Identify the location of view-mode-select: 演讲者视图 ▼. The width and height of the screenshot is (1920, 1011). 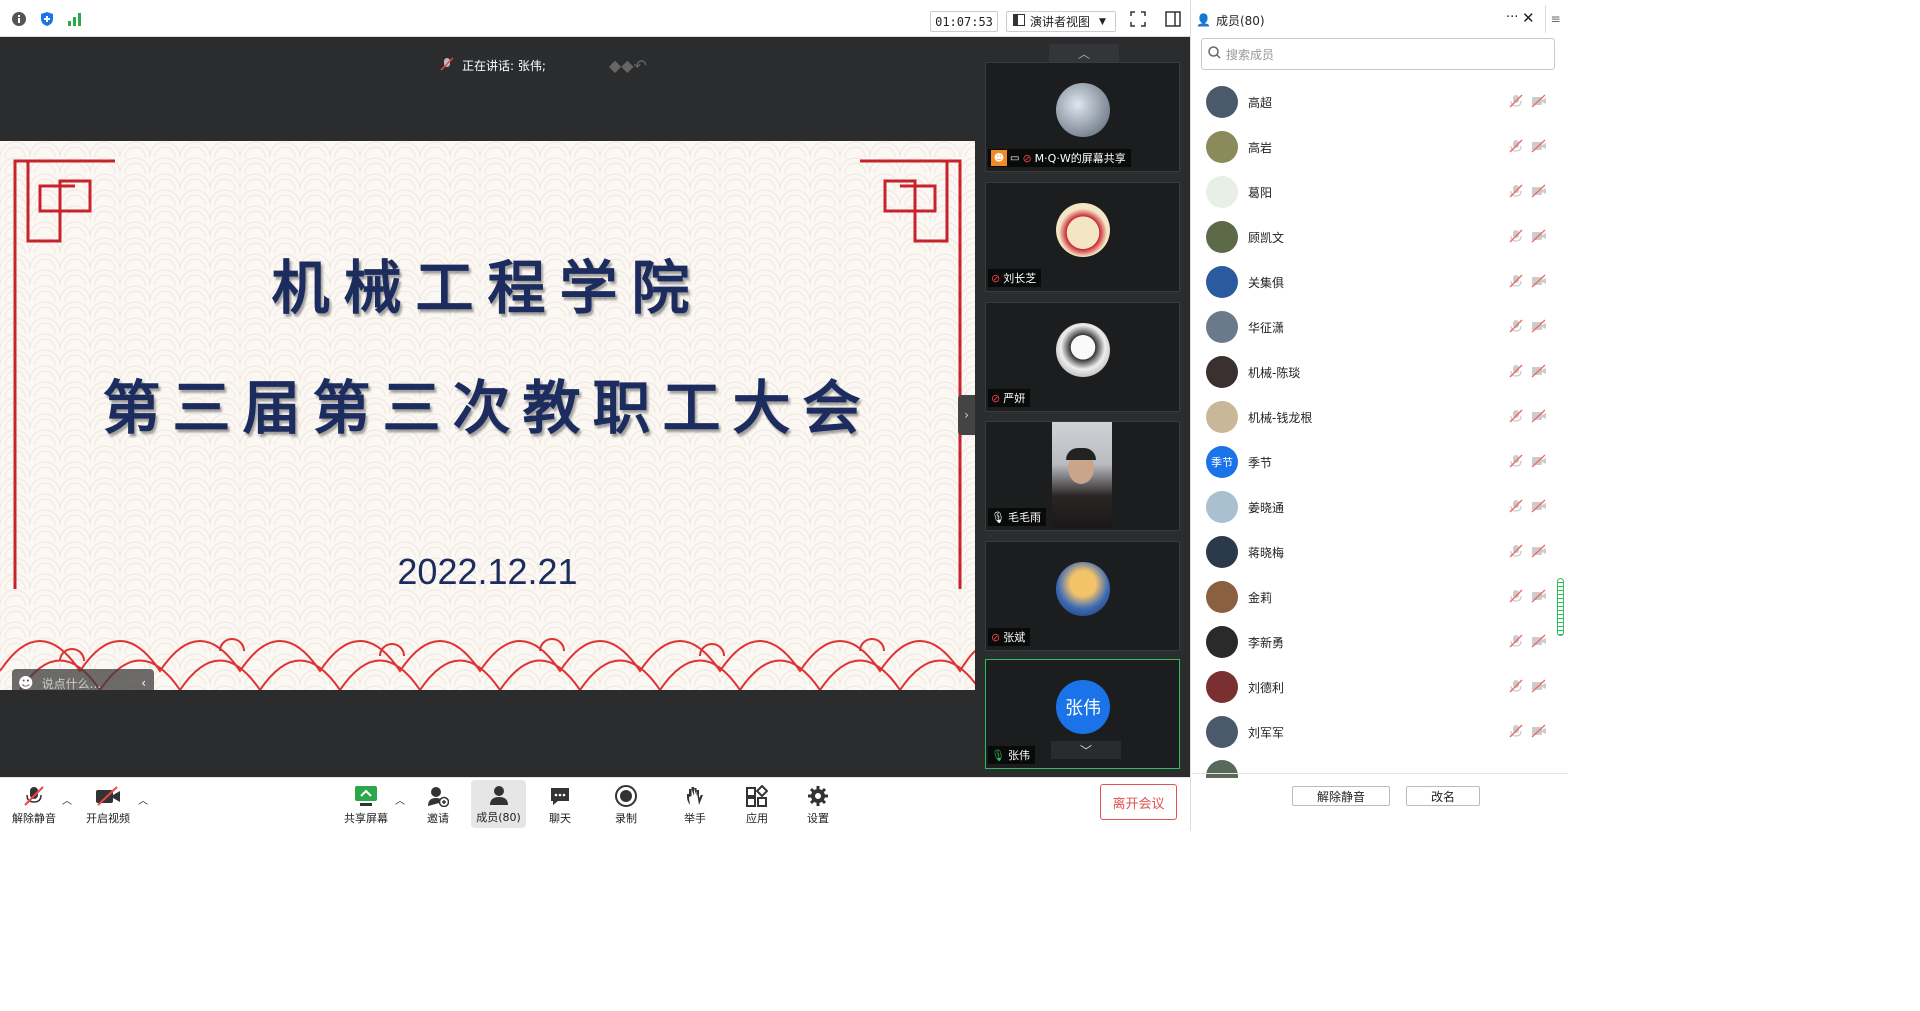
(1061, 21).